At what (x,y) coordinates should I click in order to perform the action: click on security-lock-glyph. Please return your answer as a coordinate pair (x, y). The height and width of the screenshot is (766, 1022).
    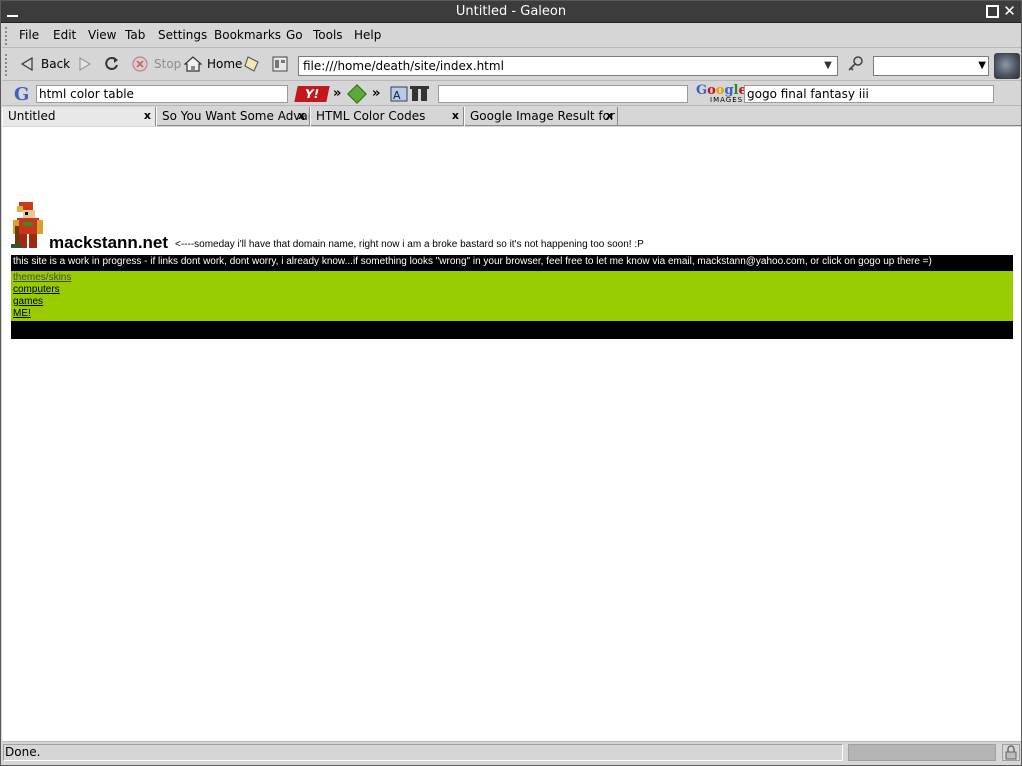
    Looking at the image, I should click on (1011, 752).